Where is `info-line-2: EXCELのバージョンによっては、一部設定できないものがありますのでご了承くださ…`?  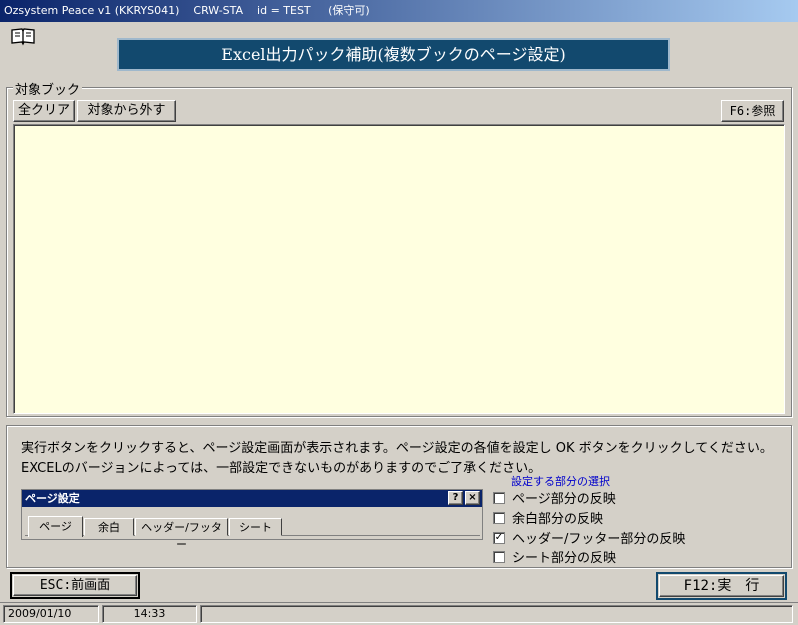 info-line-2: EXCELのバージョンによっては、一部設定できないものがありますのでご了承くださ… is located at coordinates (281, 468).